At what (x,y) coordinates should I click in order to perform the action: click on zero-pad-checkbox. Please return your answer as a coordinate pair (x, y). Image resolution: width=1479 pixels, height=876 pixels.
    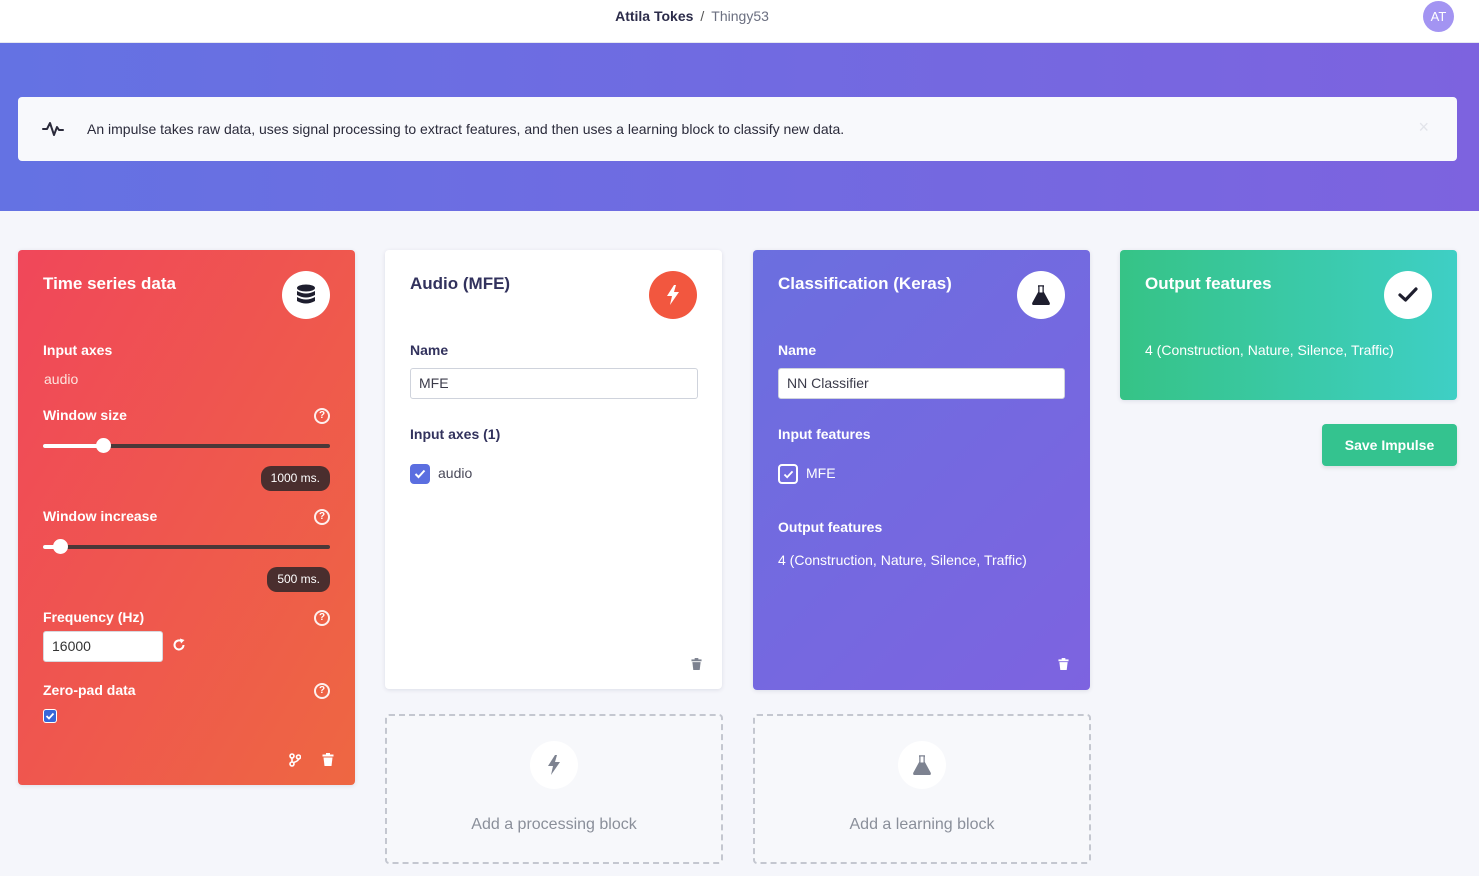
    Looking at the image, I should click on (50, 716).